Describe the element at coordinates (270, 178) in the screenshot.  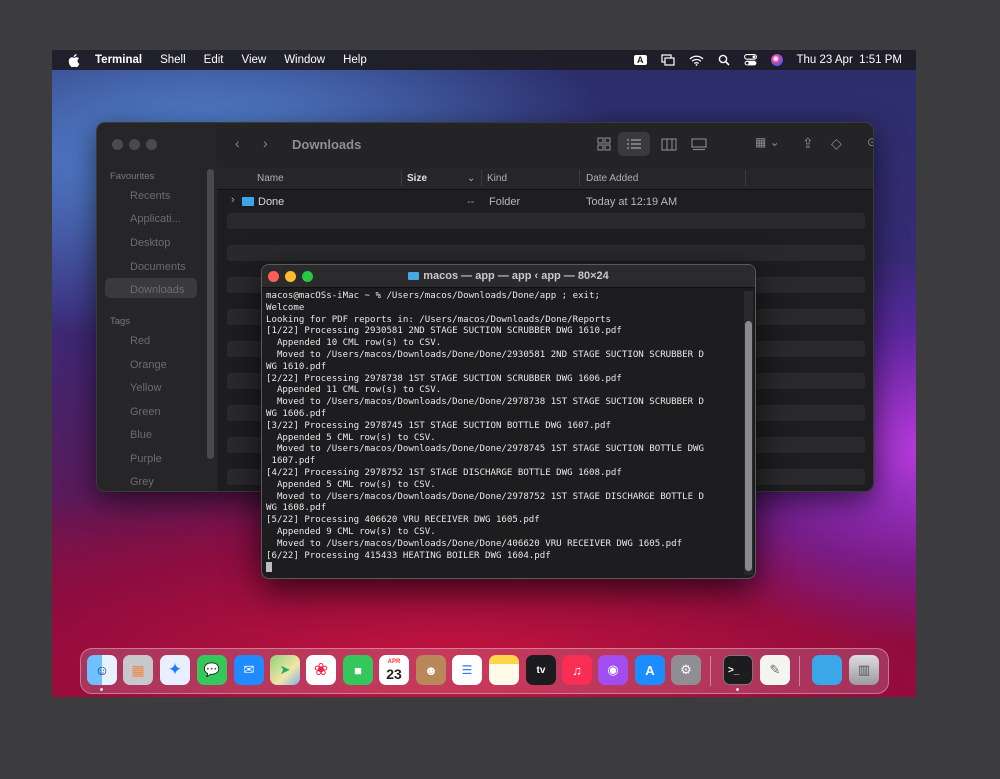
I see `column-name: Name` at that location.